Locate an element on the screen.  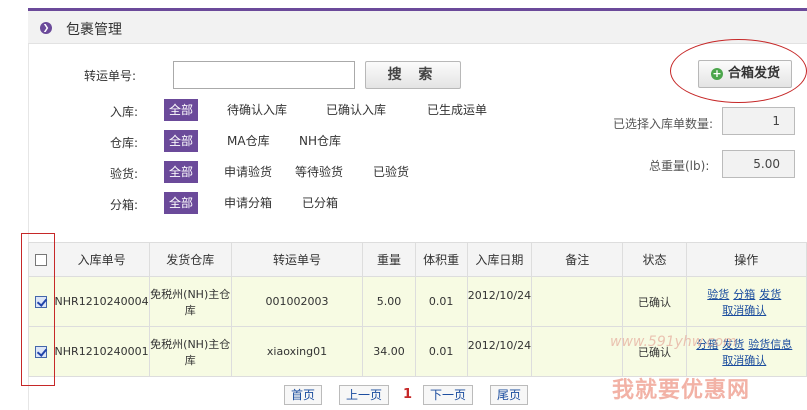
inspect-option-done: 已验货 is located at coordinates (391, 172).